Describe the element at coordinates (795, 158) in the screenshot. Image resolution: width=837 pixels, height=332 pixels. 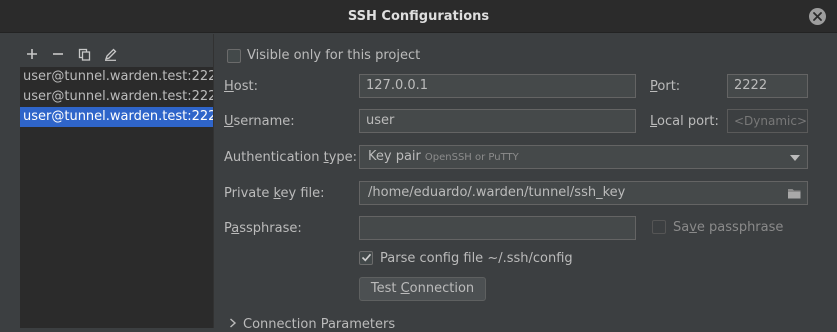
I see `chevron-down-icon` at that location.